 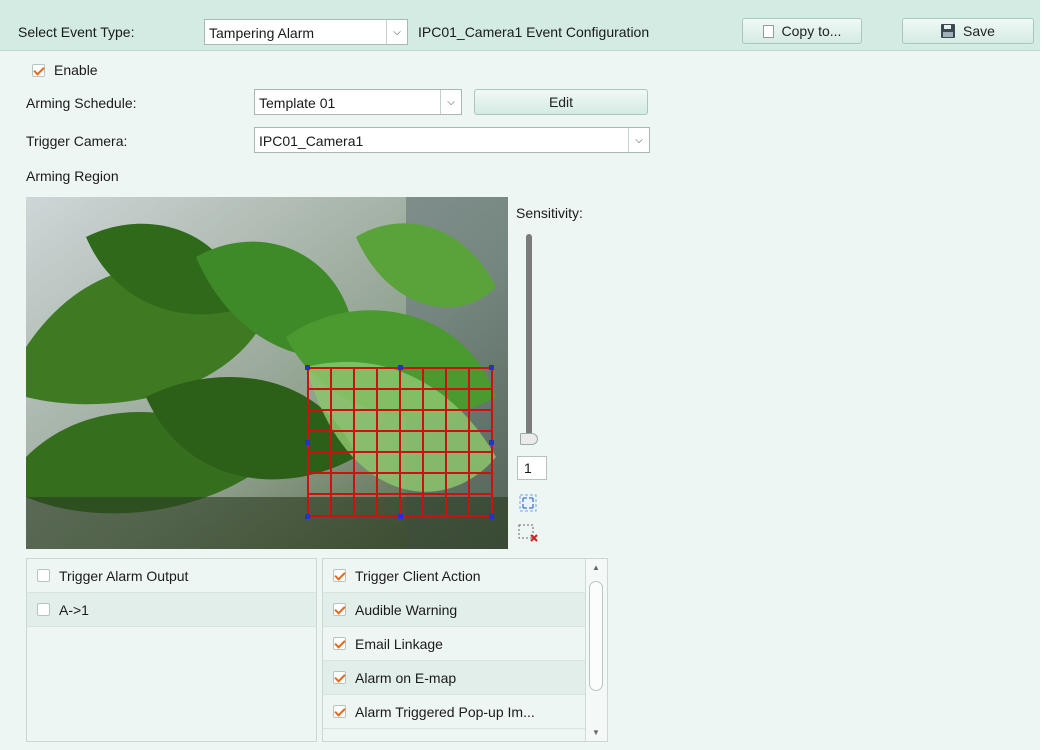 I want to click on list-item: Alarm on E-map, so click(x=455, y=678).